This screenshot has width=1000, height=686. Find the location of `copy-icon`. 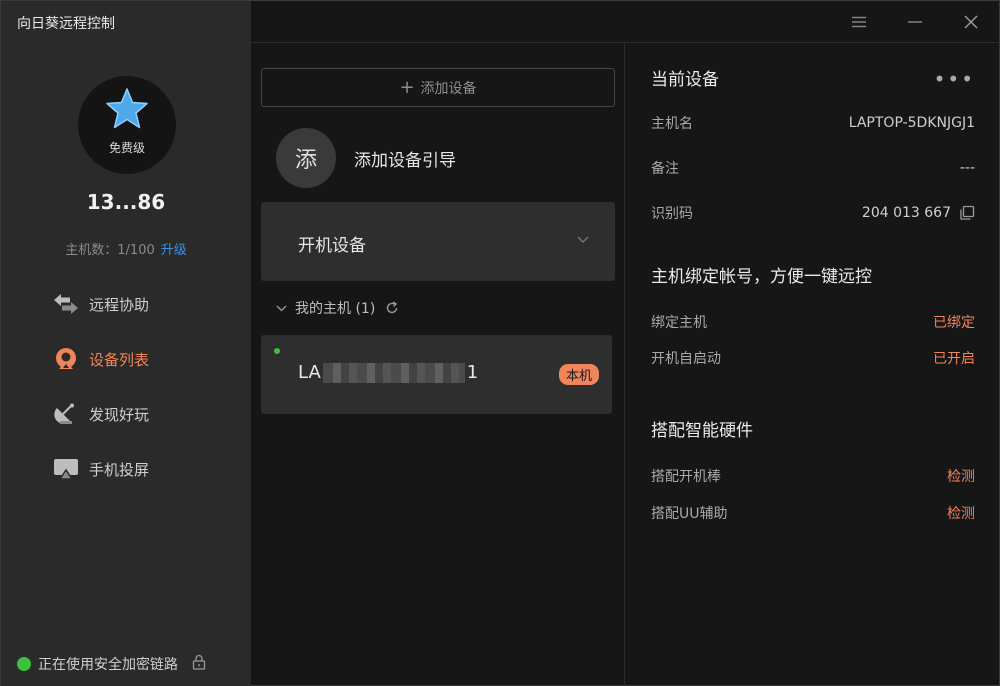

copy-icon is located at coordinates (967, 213).